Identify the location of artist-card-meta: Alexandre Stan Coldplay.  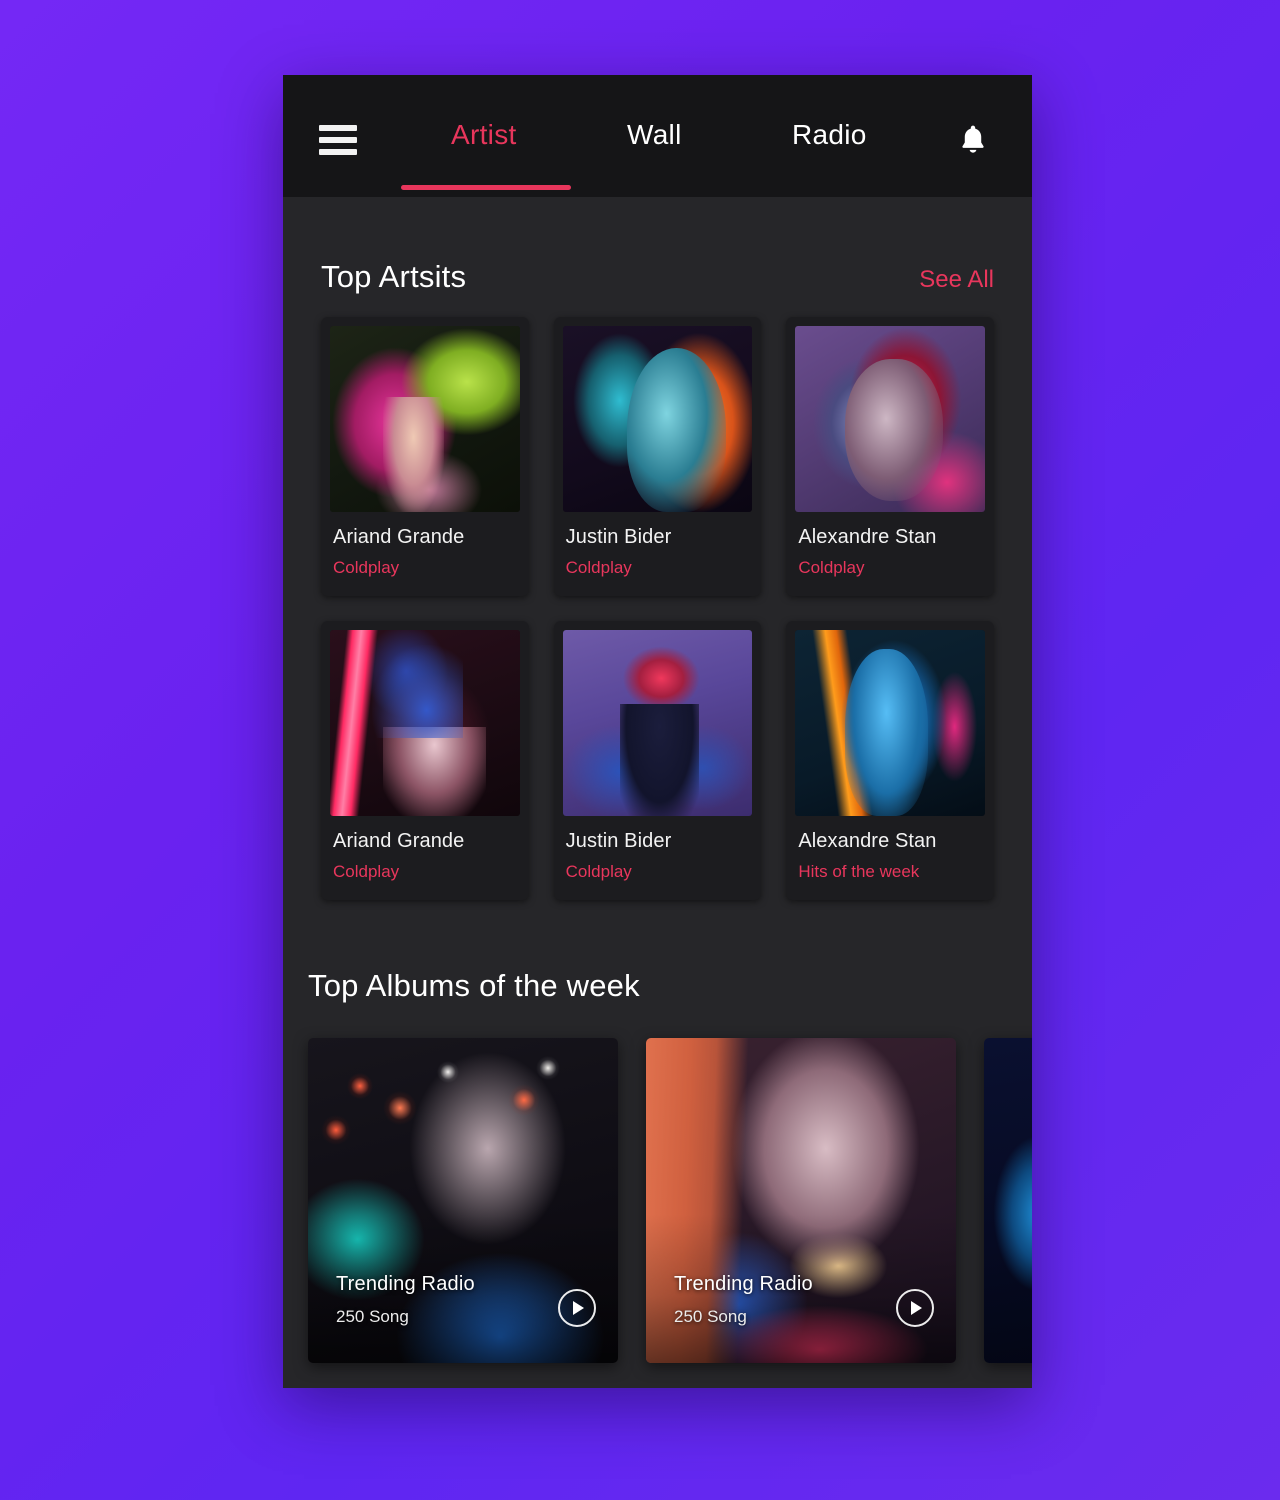
(890, 554).